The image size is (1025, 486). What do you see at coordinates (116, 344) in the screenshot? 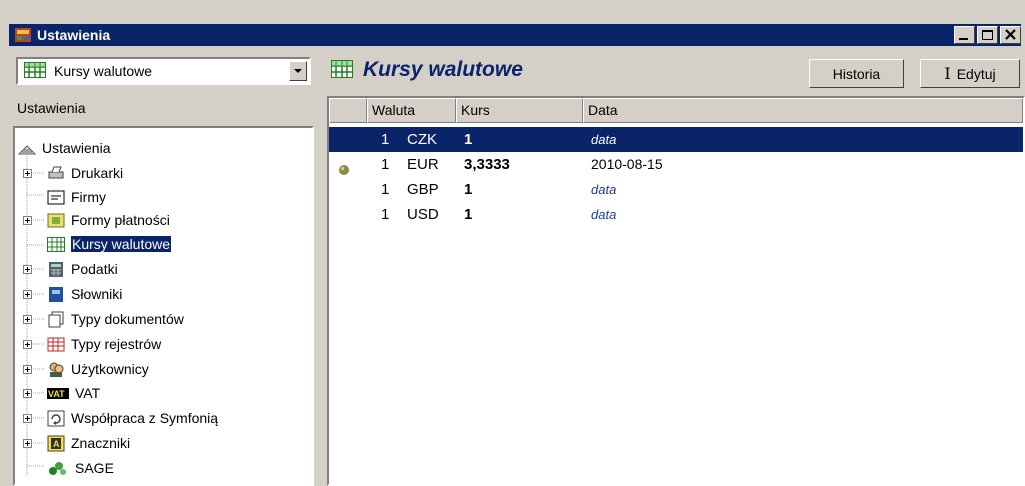
I see `tree-item-label: Typy rejestrów` at bounding box center [116, 344].